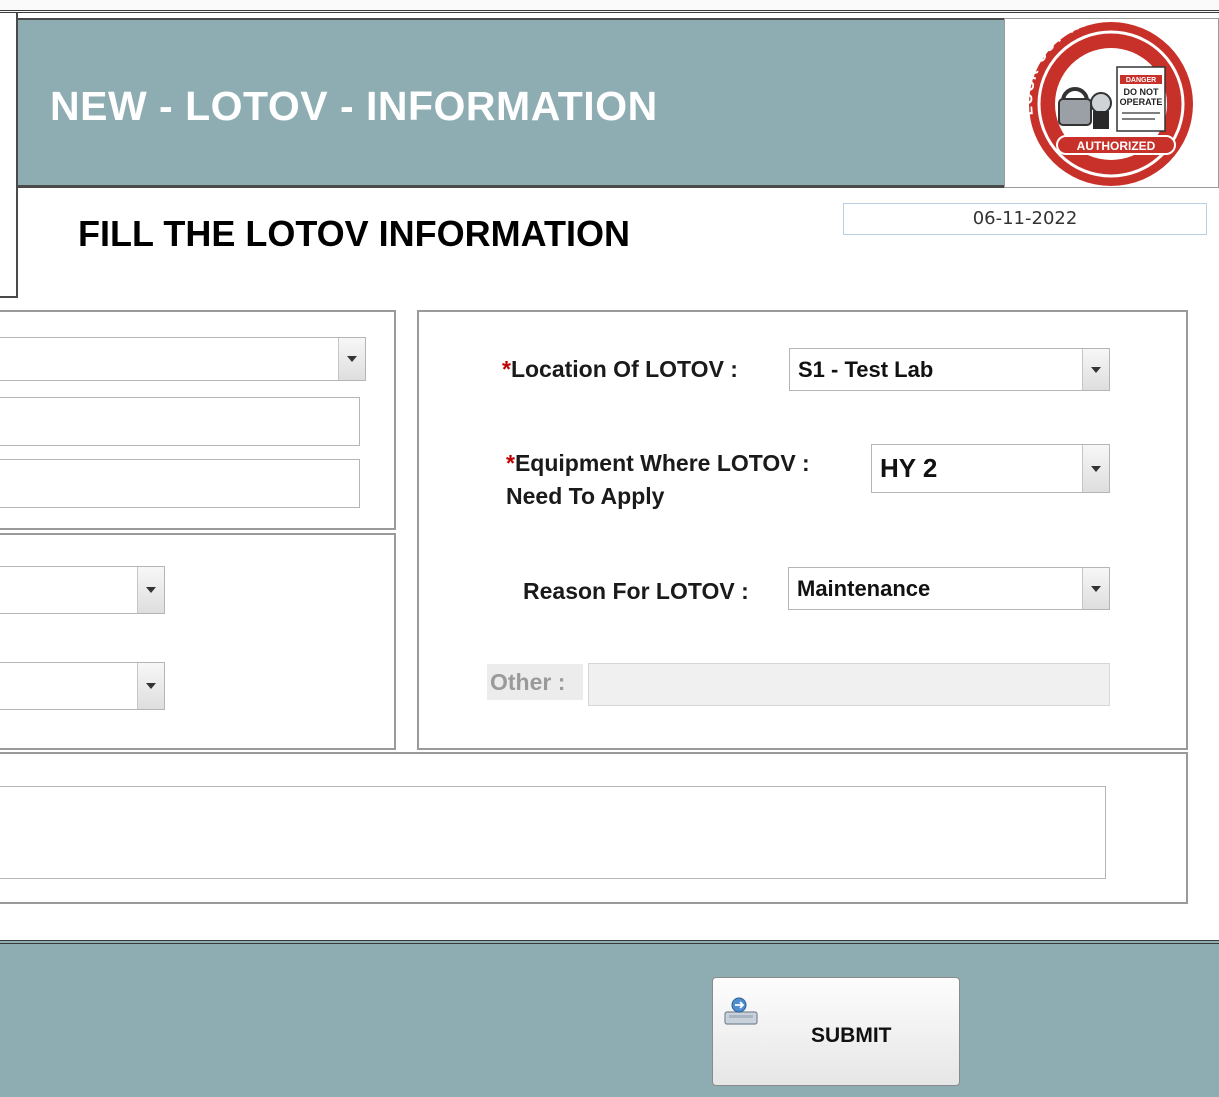 The width and height of the screenshot is (1219, 1097). I want to click on svg-text: DANGER, so click(1141, 80).